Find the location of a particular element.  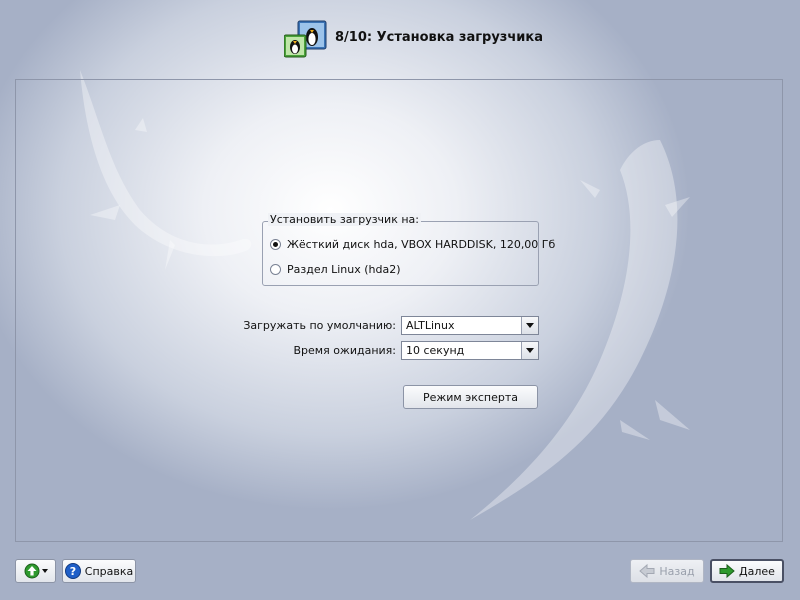

radio-button-linux-partition is located at coordinates (275, 269).